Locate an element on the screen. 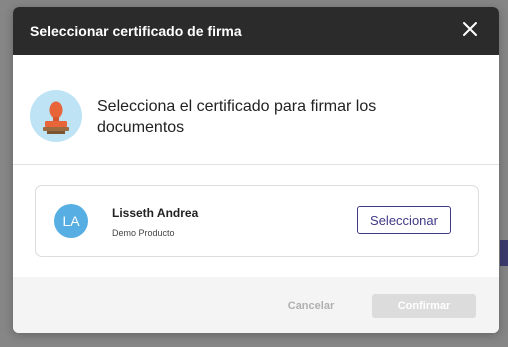 The height and width of the screenshot is (347, 508). stamp-icon is located at coordinates (56, 116).